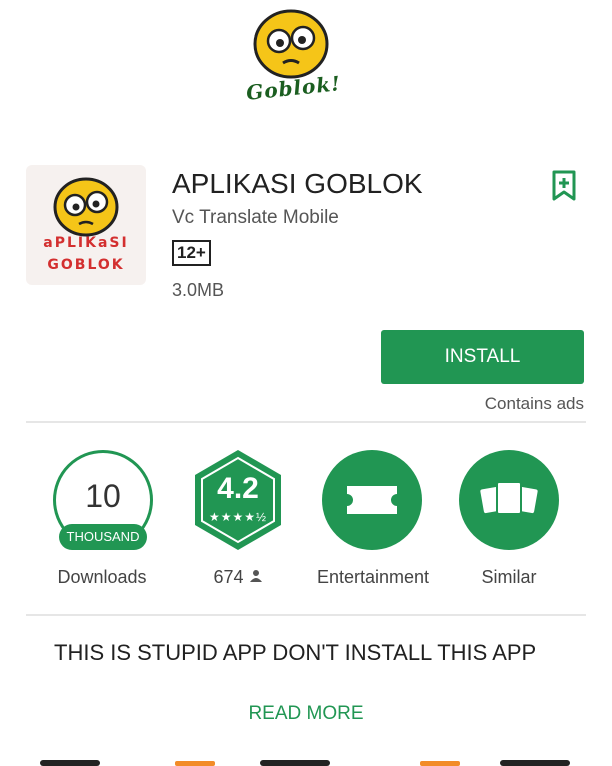 The image size is (612, 766). Describe the element at coordinates (86, 265) in the screenshot. I see `app-icon-text-line2: GOBLOK` at that location.